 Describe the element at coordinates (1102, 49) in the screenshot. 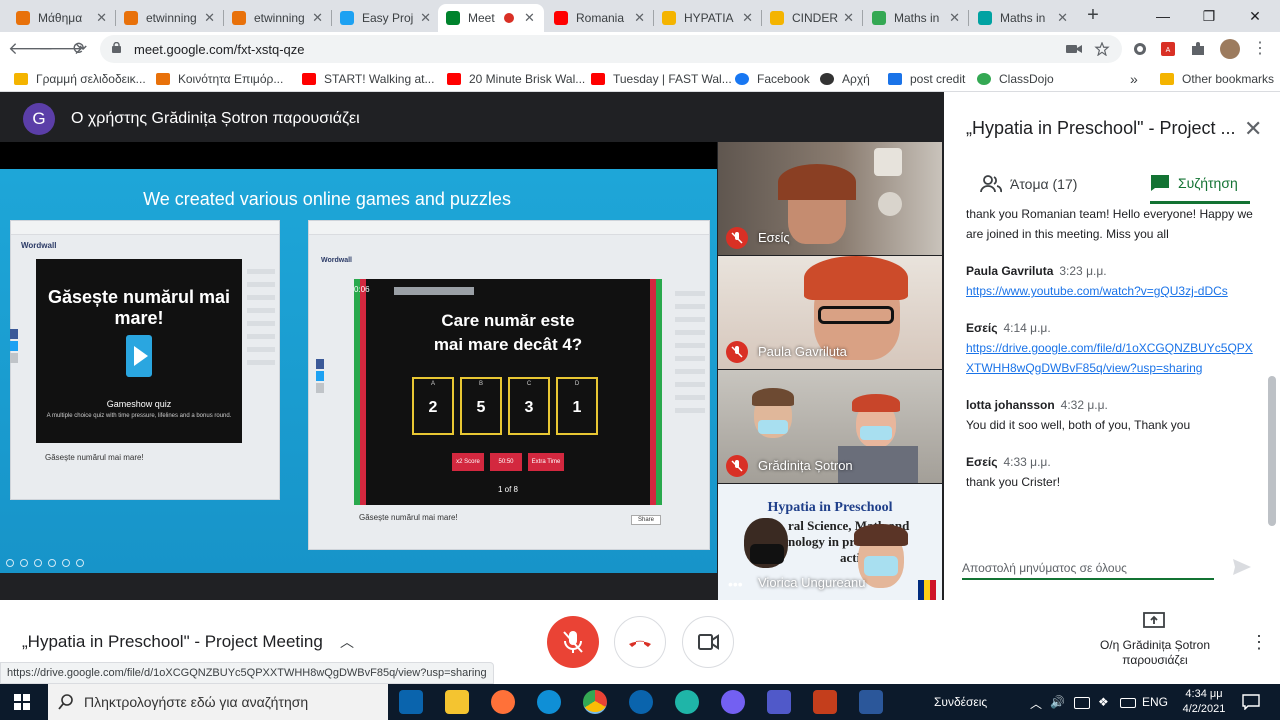

I see `star-icon` at that location.